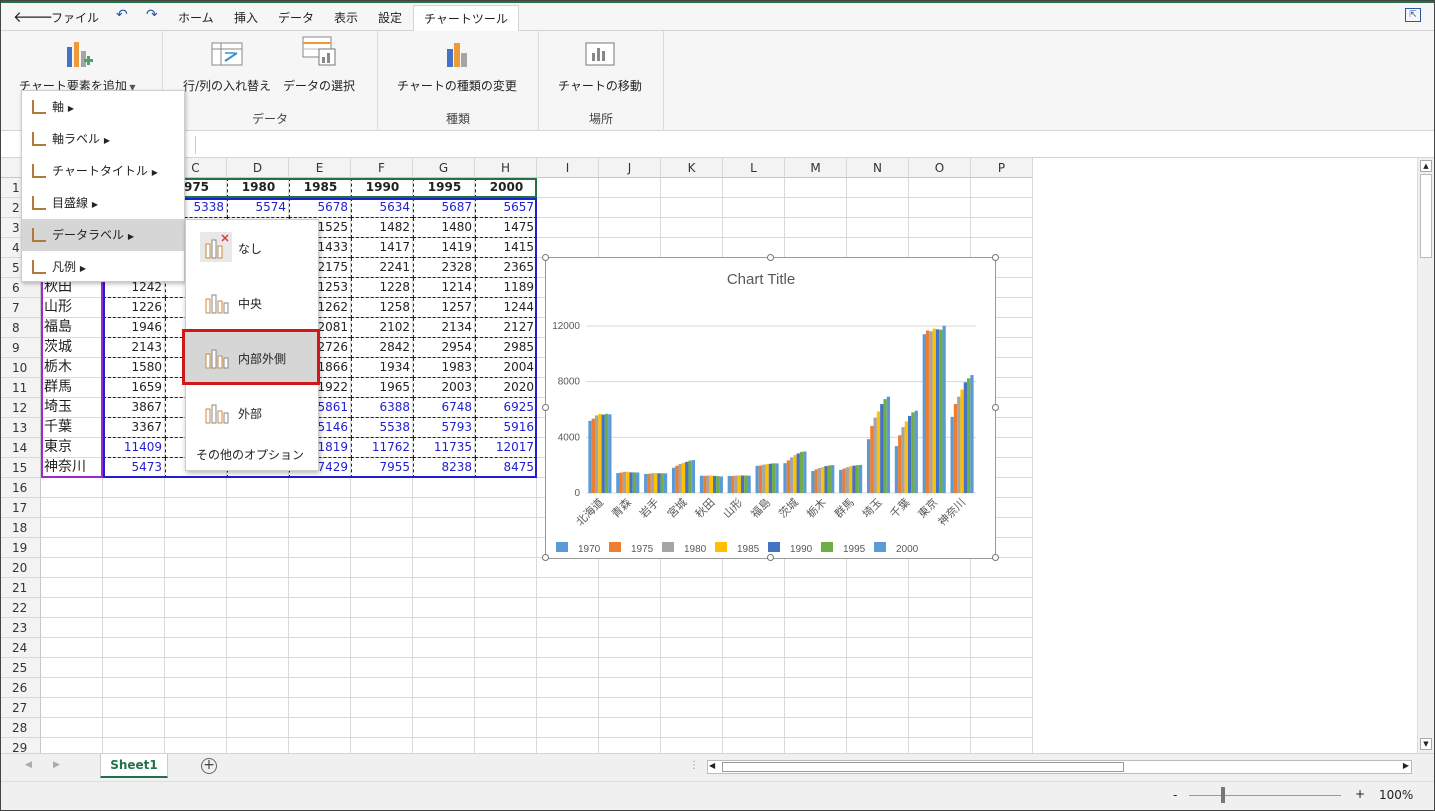 This screenshot has height=811, width=1435. Describe the element at coordinates (21, 388) in the screenshot. I see `row-header-11: 11` at that location.